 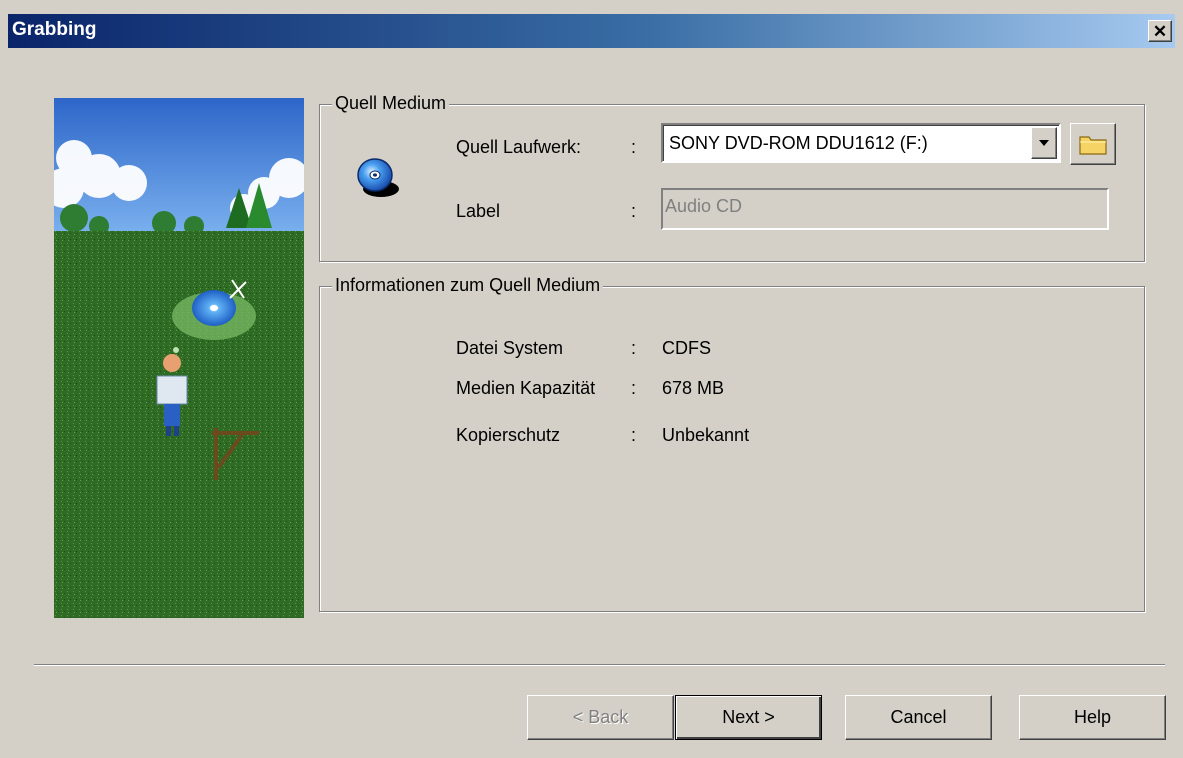 What do you see at coordinates (748, 717) in the screenshot?
I see `next-button: Next >` at bounding box center [748, 717].